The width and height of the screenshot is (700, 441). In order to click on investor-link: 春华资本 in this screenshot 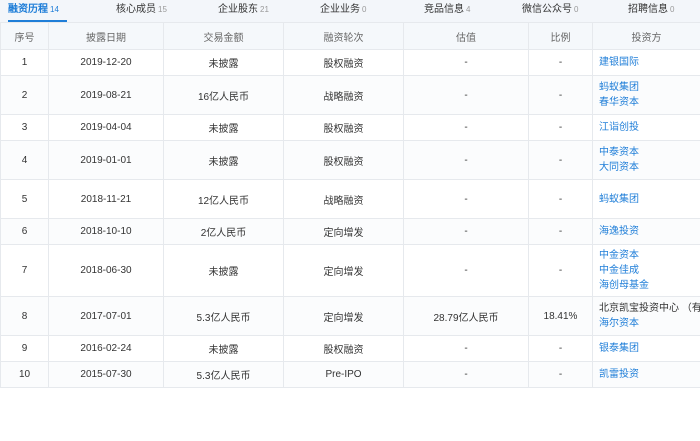, I will do `click(649, 102)`.